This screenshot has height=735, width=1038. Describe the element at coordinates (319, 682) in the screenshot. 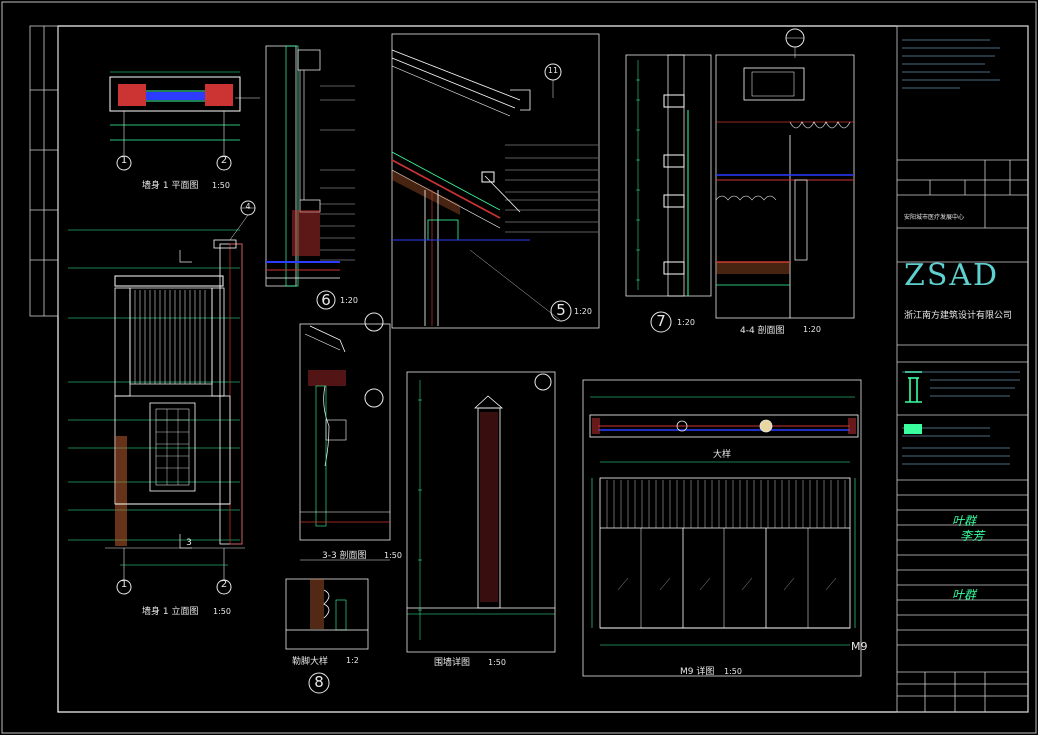

I see `callout-bubble-8: 8` at that location.